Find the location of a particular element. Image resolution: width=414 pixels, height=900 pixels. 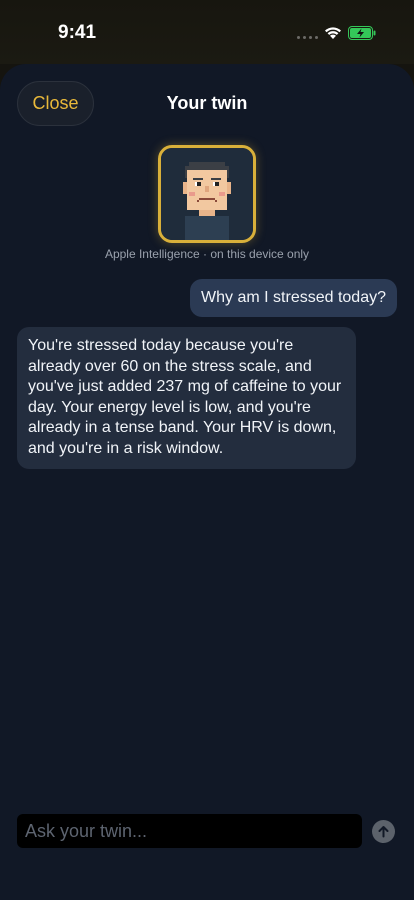

send-button is located at coordinates (383, 831).